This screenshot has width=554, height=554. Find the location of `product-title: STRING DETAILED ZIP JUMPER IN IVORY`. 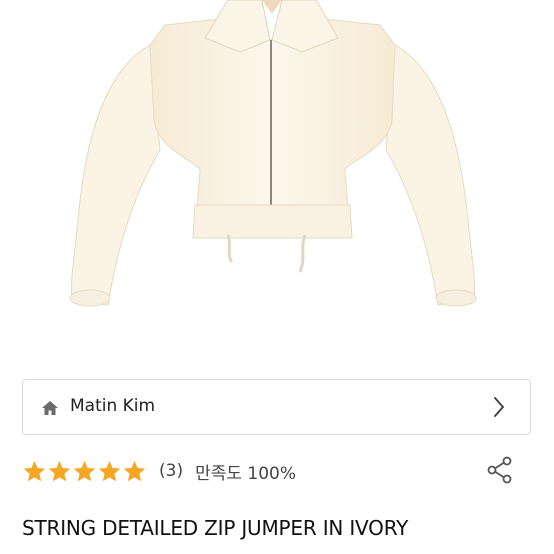

product-title: STRING DETAILED ZIP JUMPER IN IVORY is located at coordinates (215, 528).